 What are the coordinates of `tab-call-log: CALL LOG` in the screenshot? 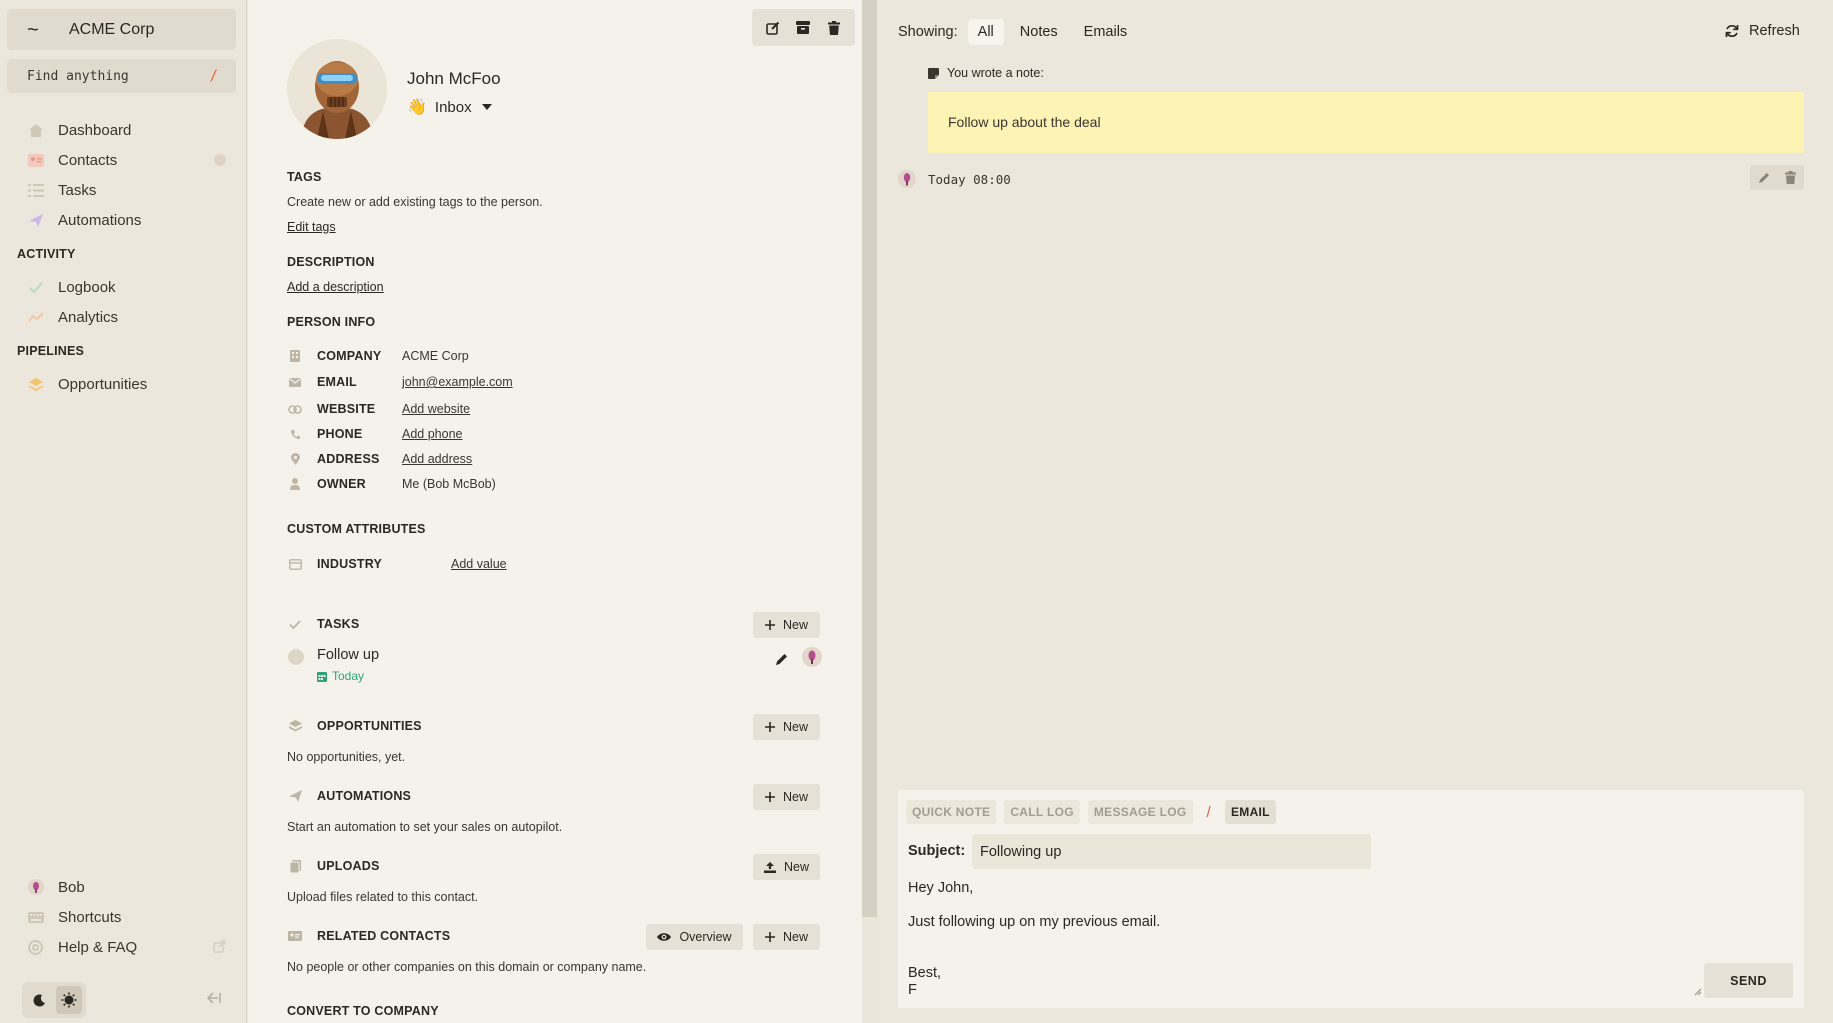 It's located at (1042, 812).